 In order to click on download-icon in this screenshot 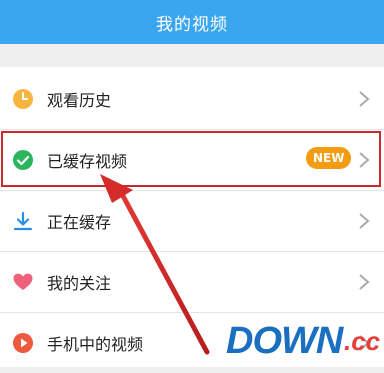, I will do `click(23, 221)`.